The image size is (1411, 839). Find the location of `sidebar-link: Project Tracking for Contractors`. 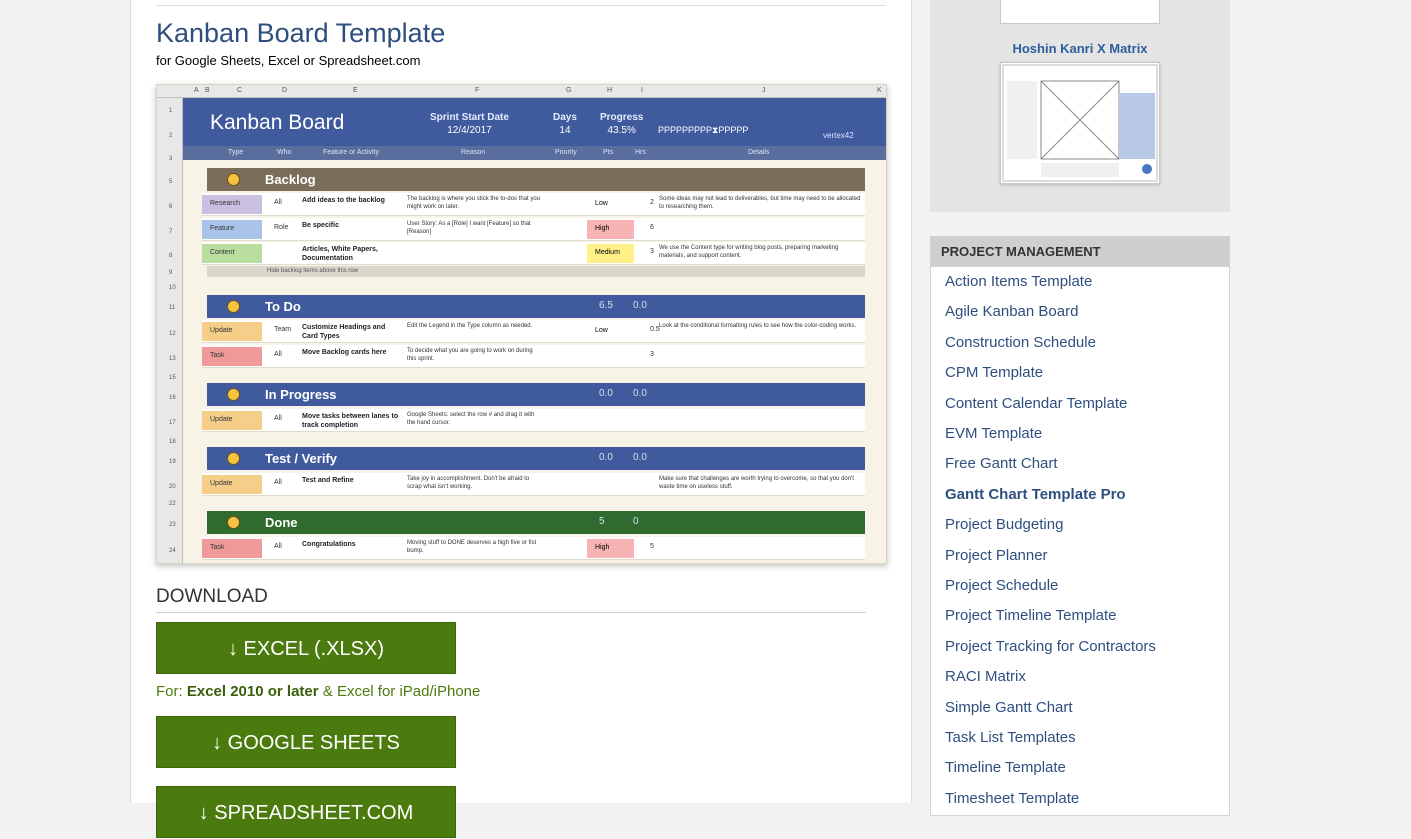

sidebar-link: Project Tracking for Contractors is located at coordinates (1050, 646).